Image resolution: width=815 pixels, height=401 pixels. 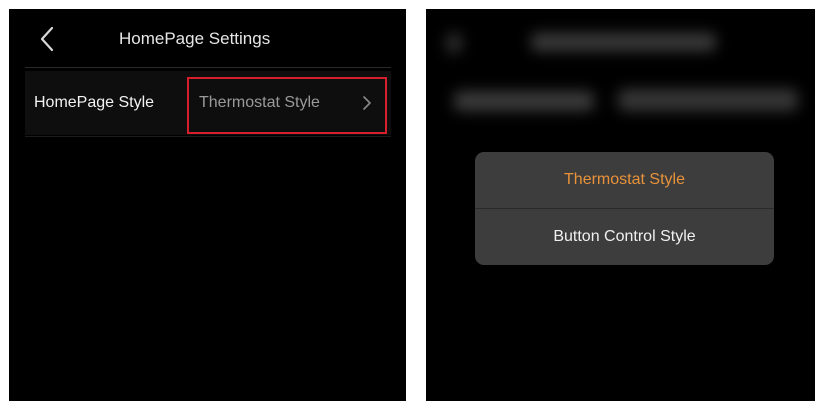 What do you see at coordinates (708, 100) in the screenshot?
I see `blurred-row-value` at bounding box center [708, 100].